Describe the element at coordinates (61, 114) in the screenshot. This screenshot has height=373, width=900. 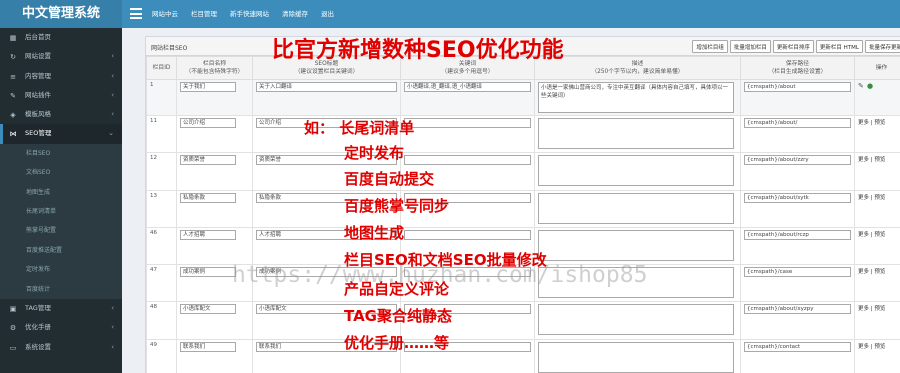
I see `sidebar-item-templates: ◈ 模板风格 ‹` at that location.